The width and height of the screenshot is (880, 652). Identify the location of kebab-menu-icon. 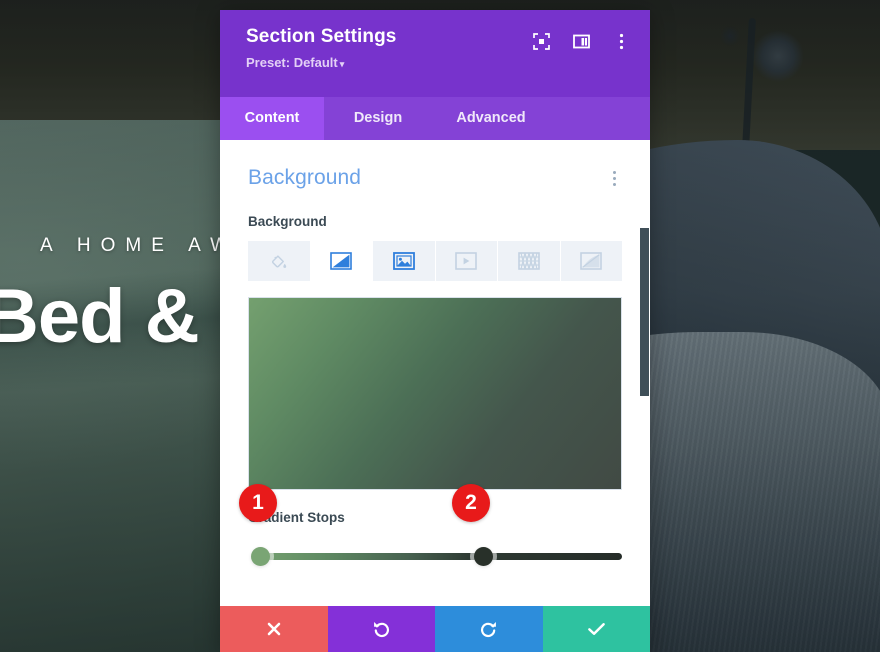
(621, 41).